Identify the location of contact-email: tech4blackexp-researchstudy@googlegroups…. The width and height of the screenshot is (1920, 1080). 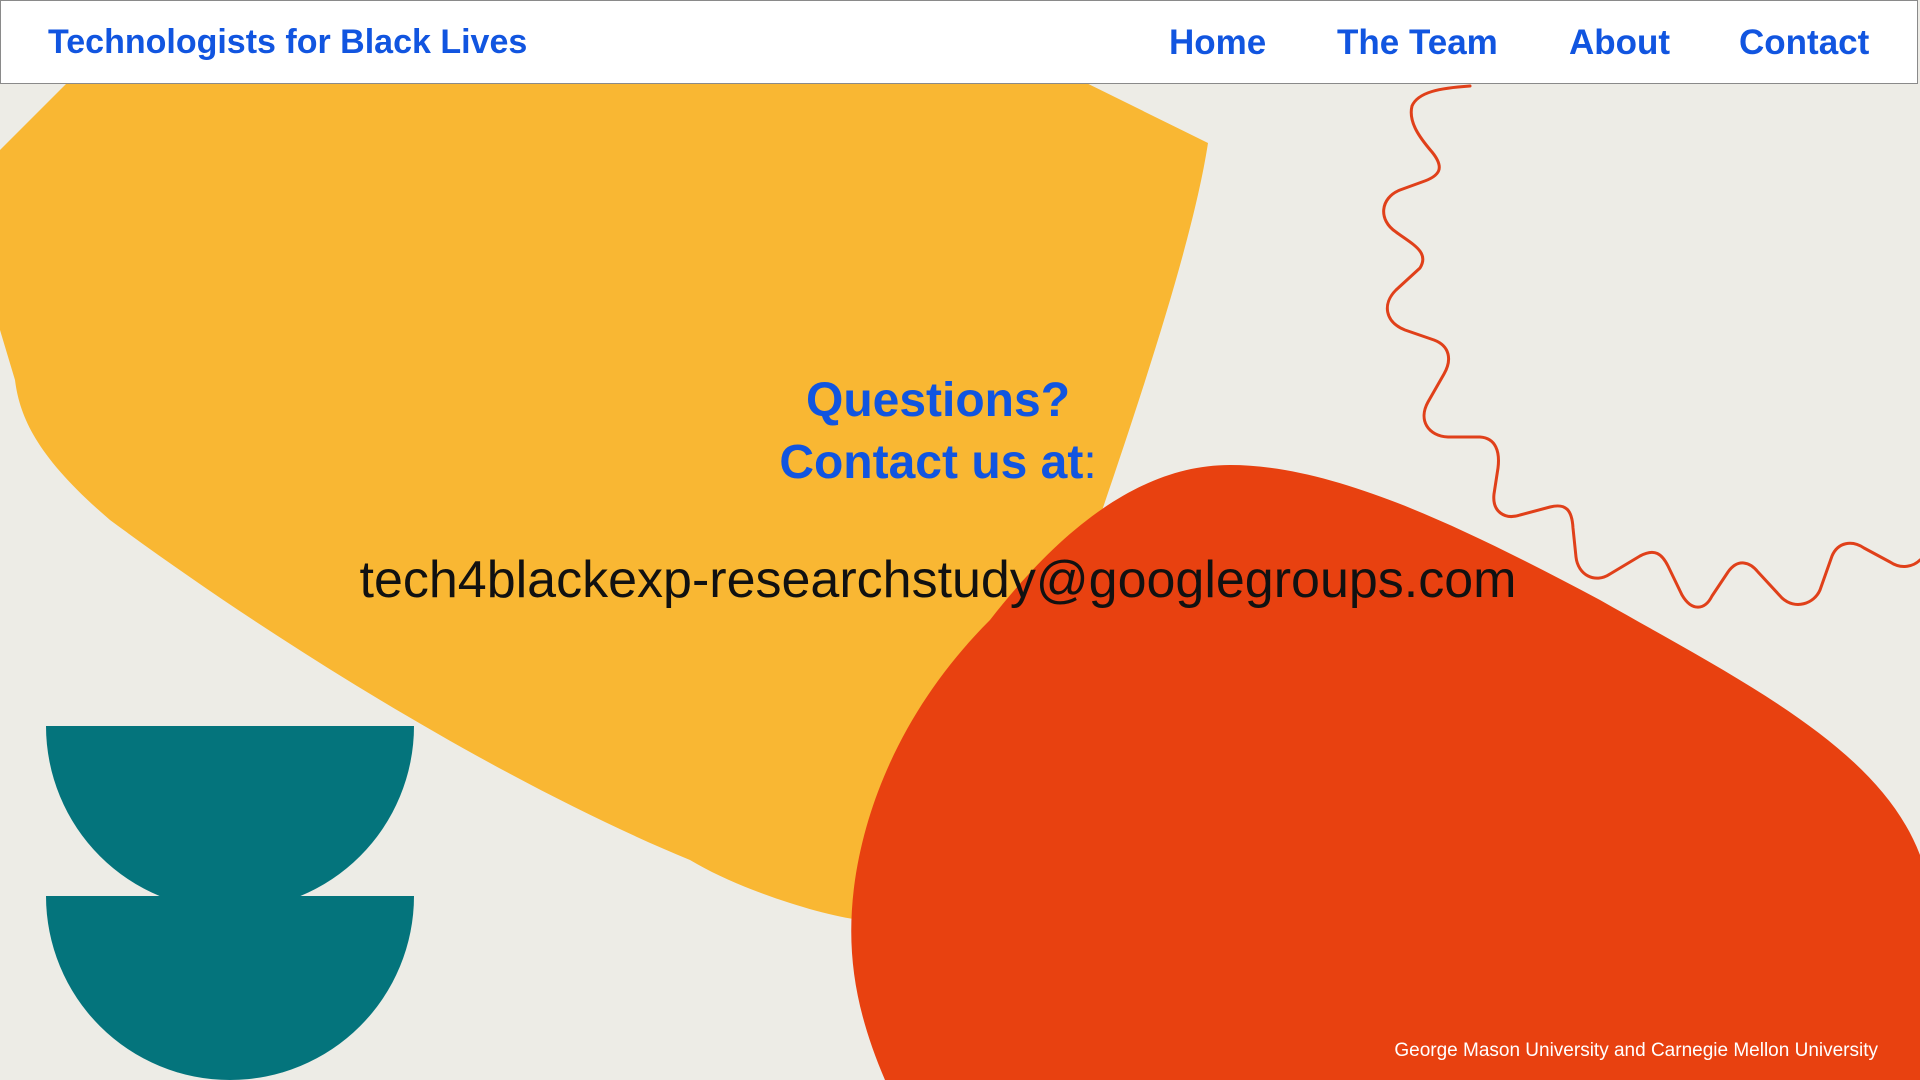
(938, 580).